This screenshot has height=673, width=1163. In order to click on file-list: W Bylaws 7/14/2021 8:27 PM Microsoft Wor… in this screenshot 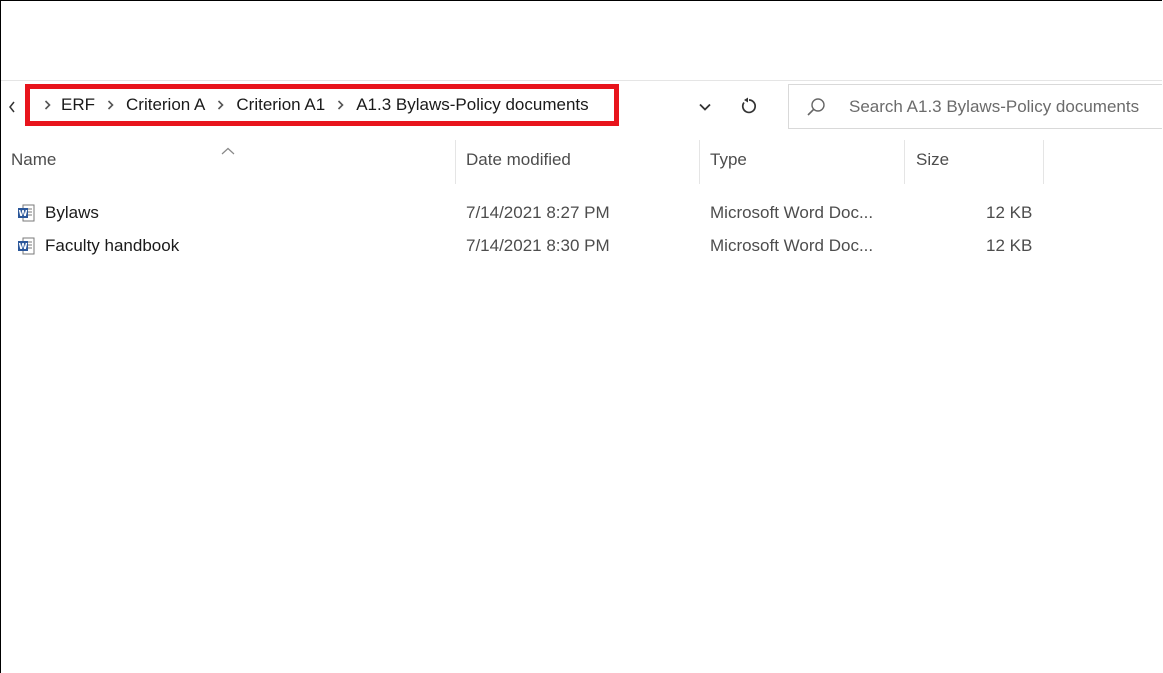, I will do `click(581, 229)`.